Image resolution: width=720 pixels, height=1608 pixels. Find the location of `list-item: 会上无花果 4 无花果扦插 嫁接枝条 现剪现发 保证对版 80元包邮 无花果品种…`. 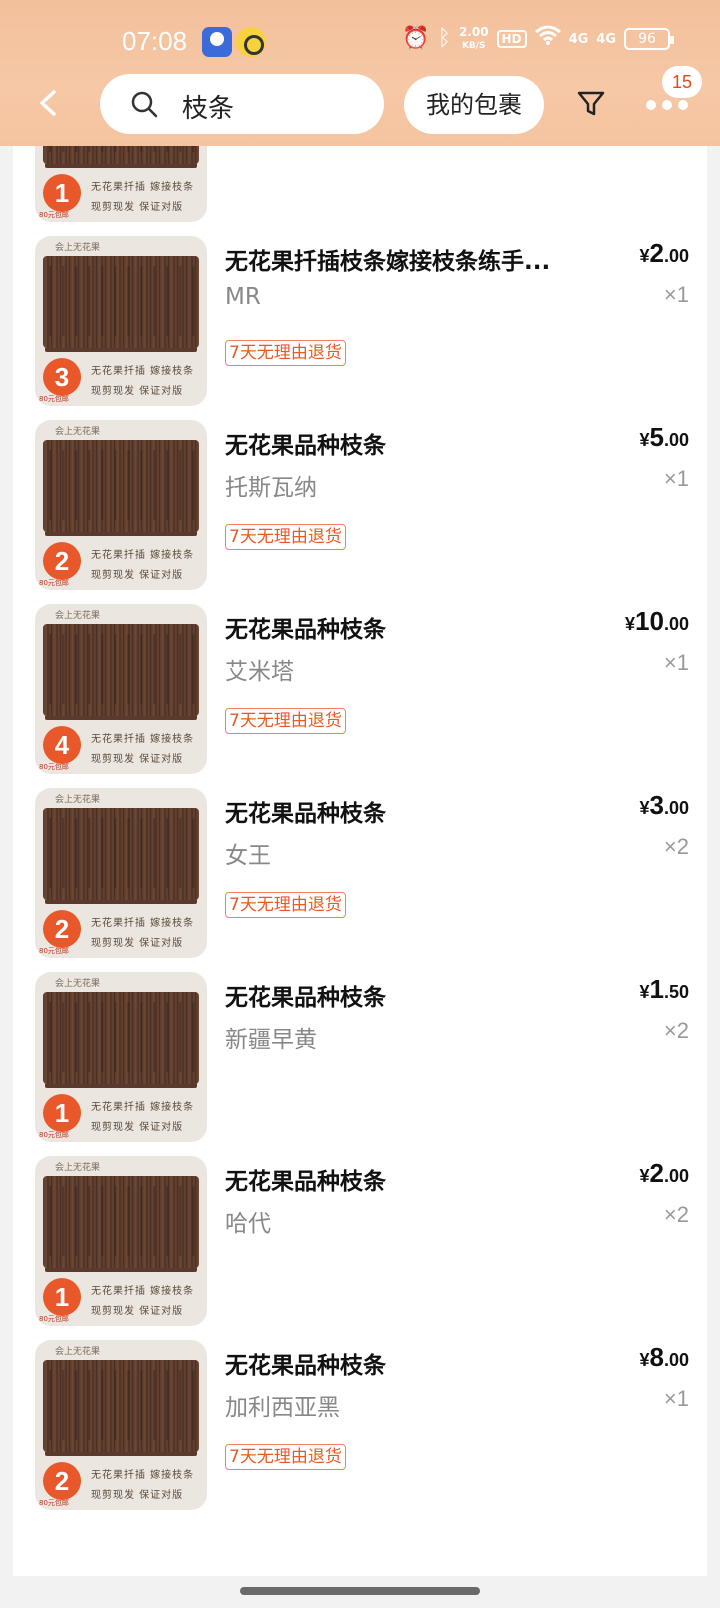

list-item: 会上无花果 4 无花果扦插 嫁接枝条 现剪现发 保证对版 80元包邮 无花果品种… is located at coordinates (360, 686).